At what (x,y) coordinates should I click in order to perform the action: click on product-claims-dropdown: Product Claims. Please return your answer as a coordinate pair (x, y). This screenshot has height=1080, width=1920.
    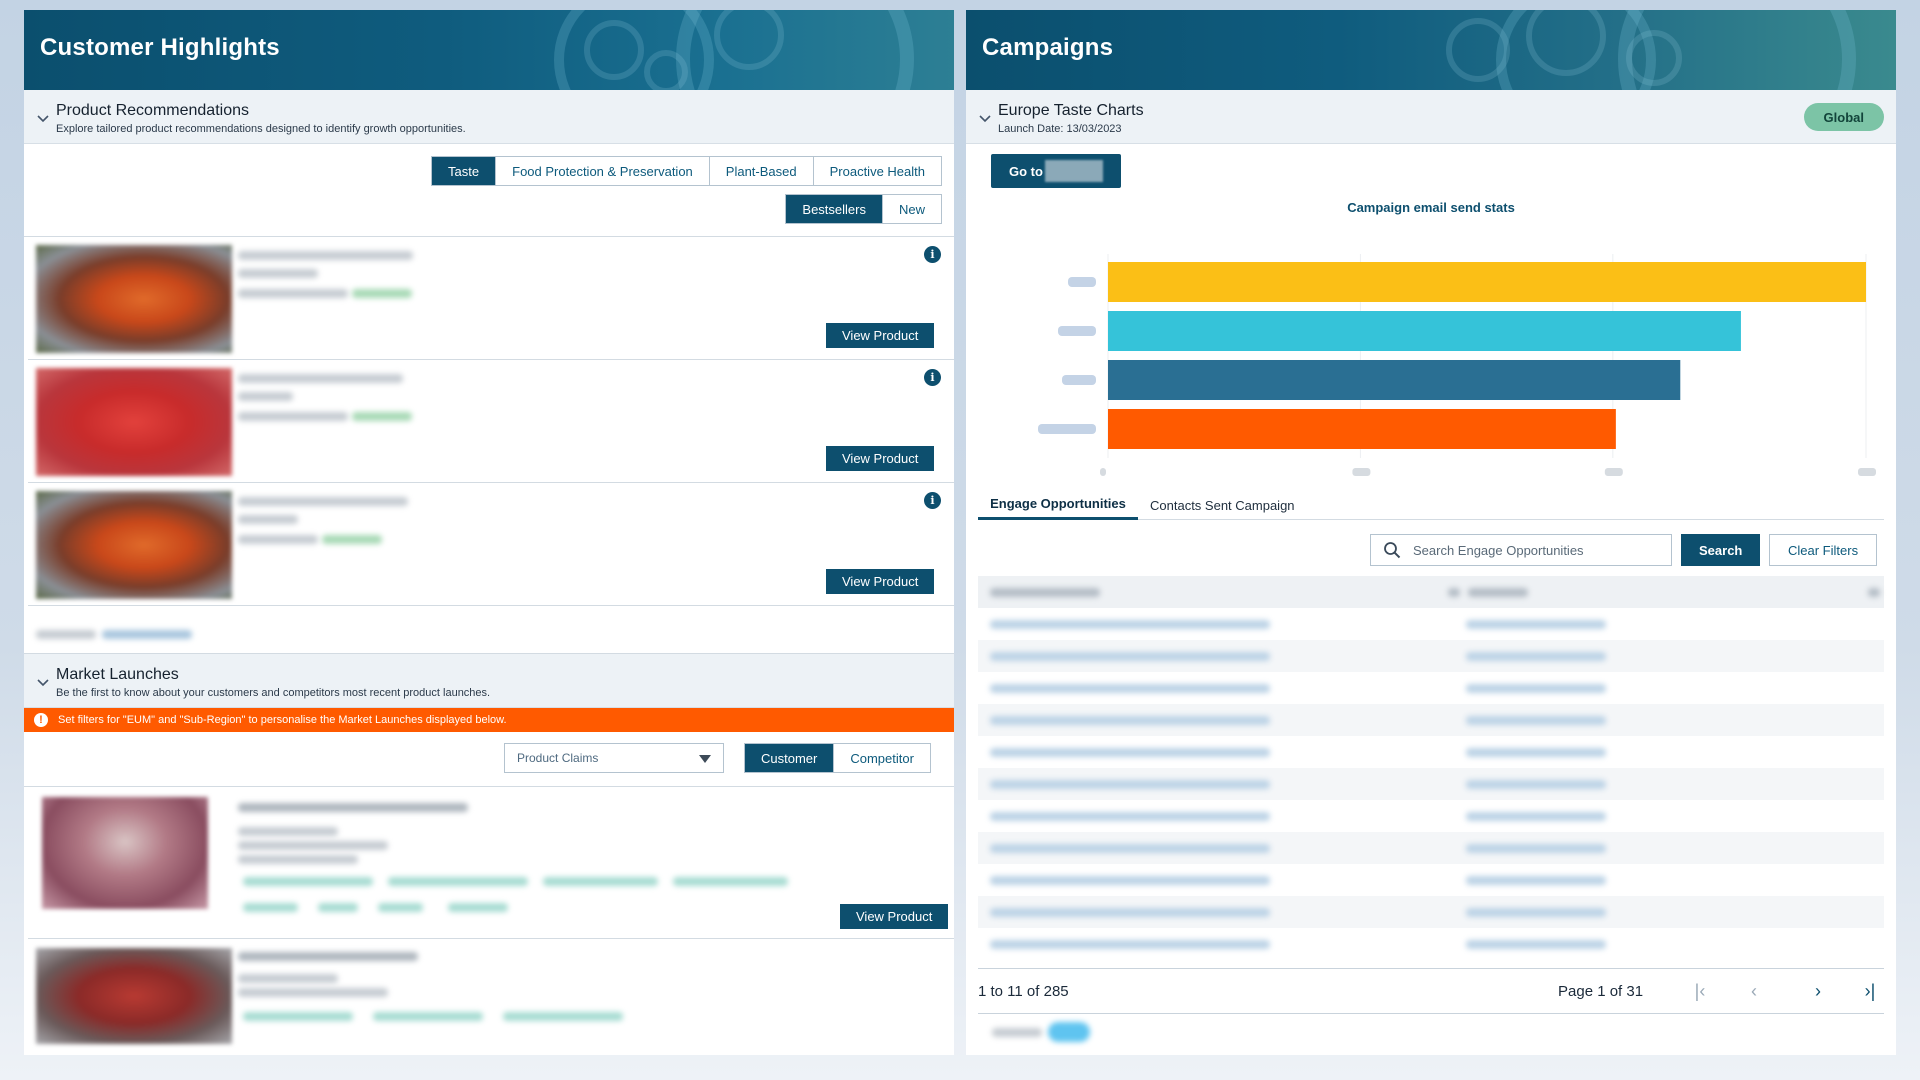
    Looking at the image, I should click on (614, 758).